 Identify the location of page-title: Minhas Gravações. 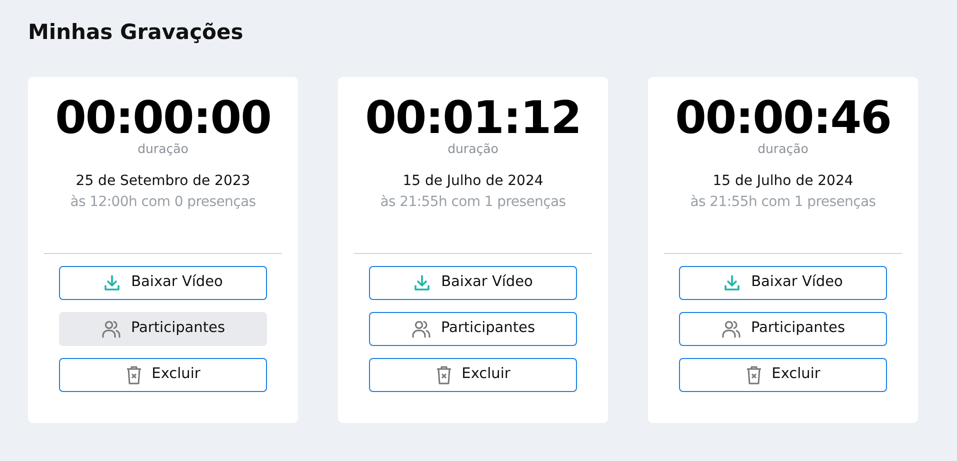
(136, 33).